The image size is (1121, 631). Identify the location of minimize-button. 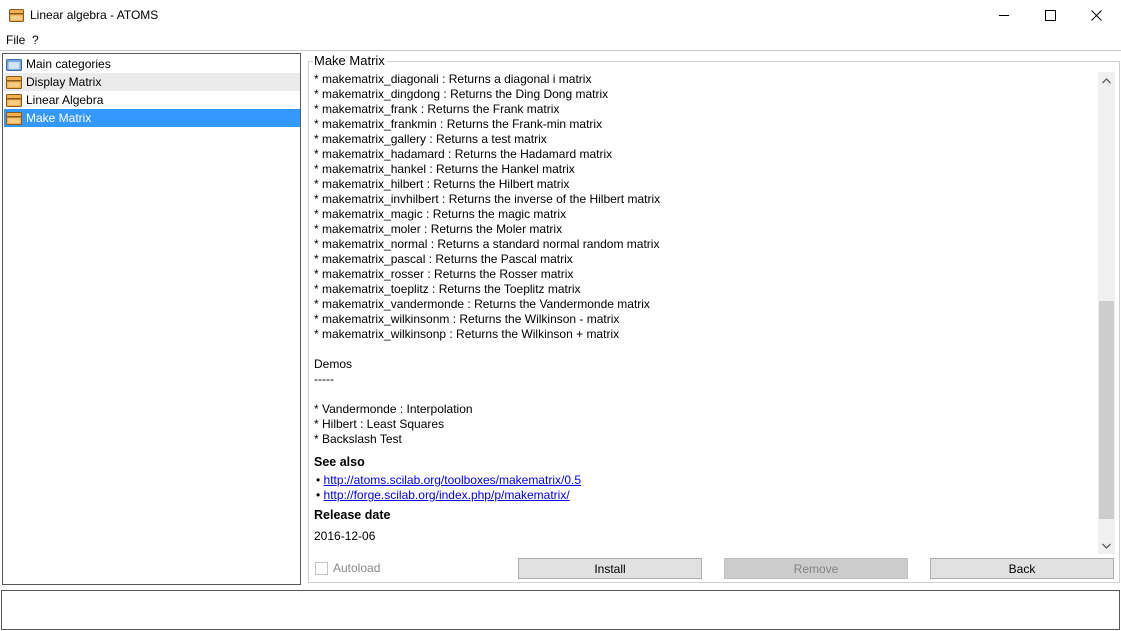
(1004, 15).